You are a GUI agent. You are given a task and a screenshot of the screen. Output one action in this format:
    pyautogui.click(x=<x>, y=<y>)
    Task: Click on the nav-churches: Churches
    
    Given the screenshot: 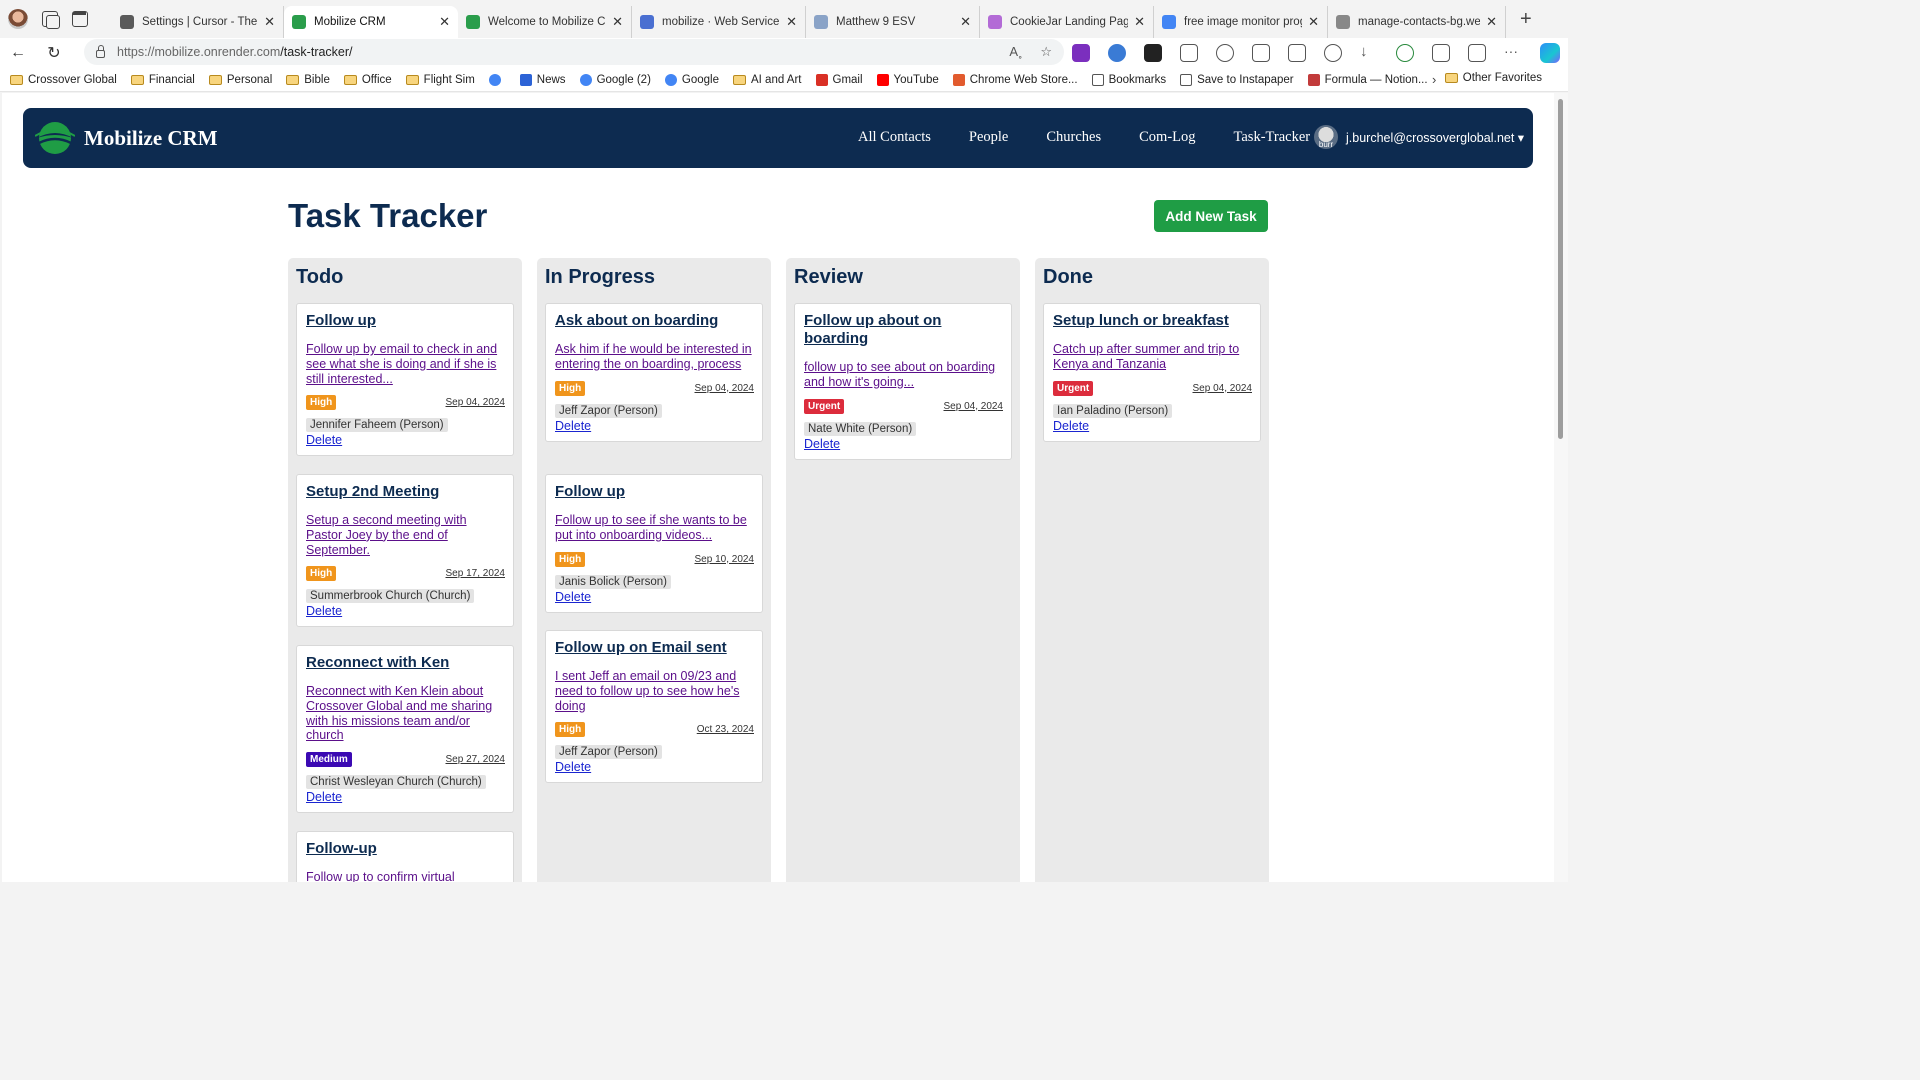 What is the action you would take?
    pyautogui.click(x=1073, y=137)
    